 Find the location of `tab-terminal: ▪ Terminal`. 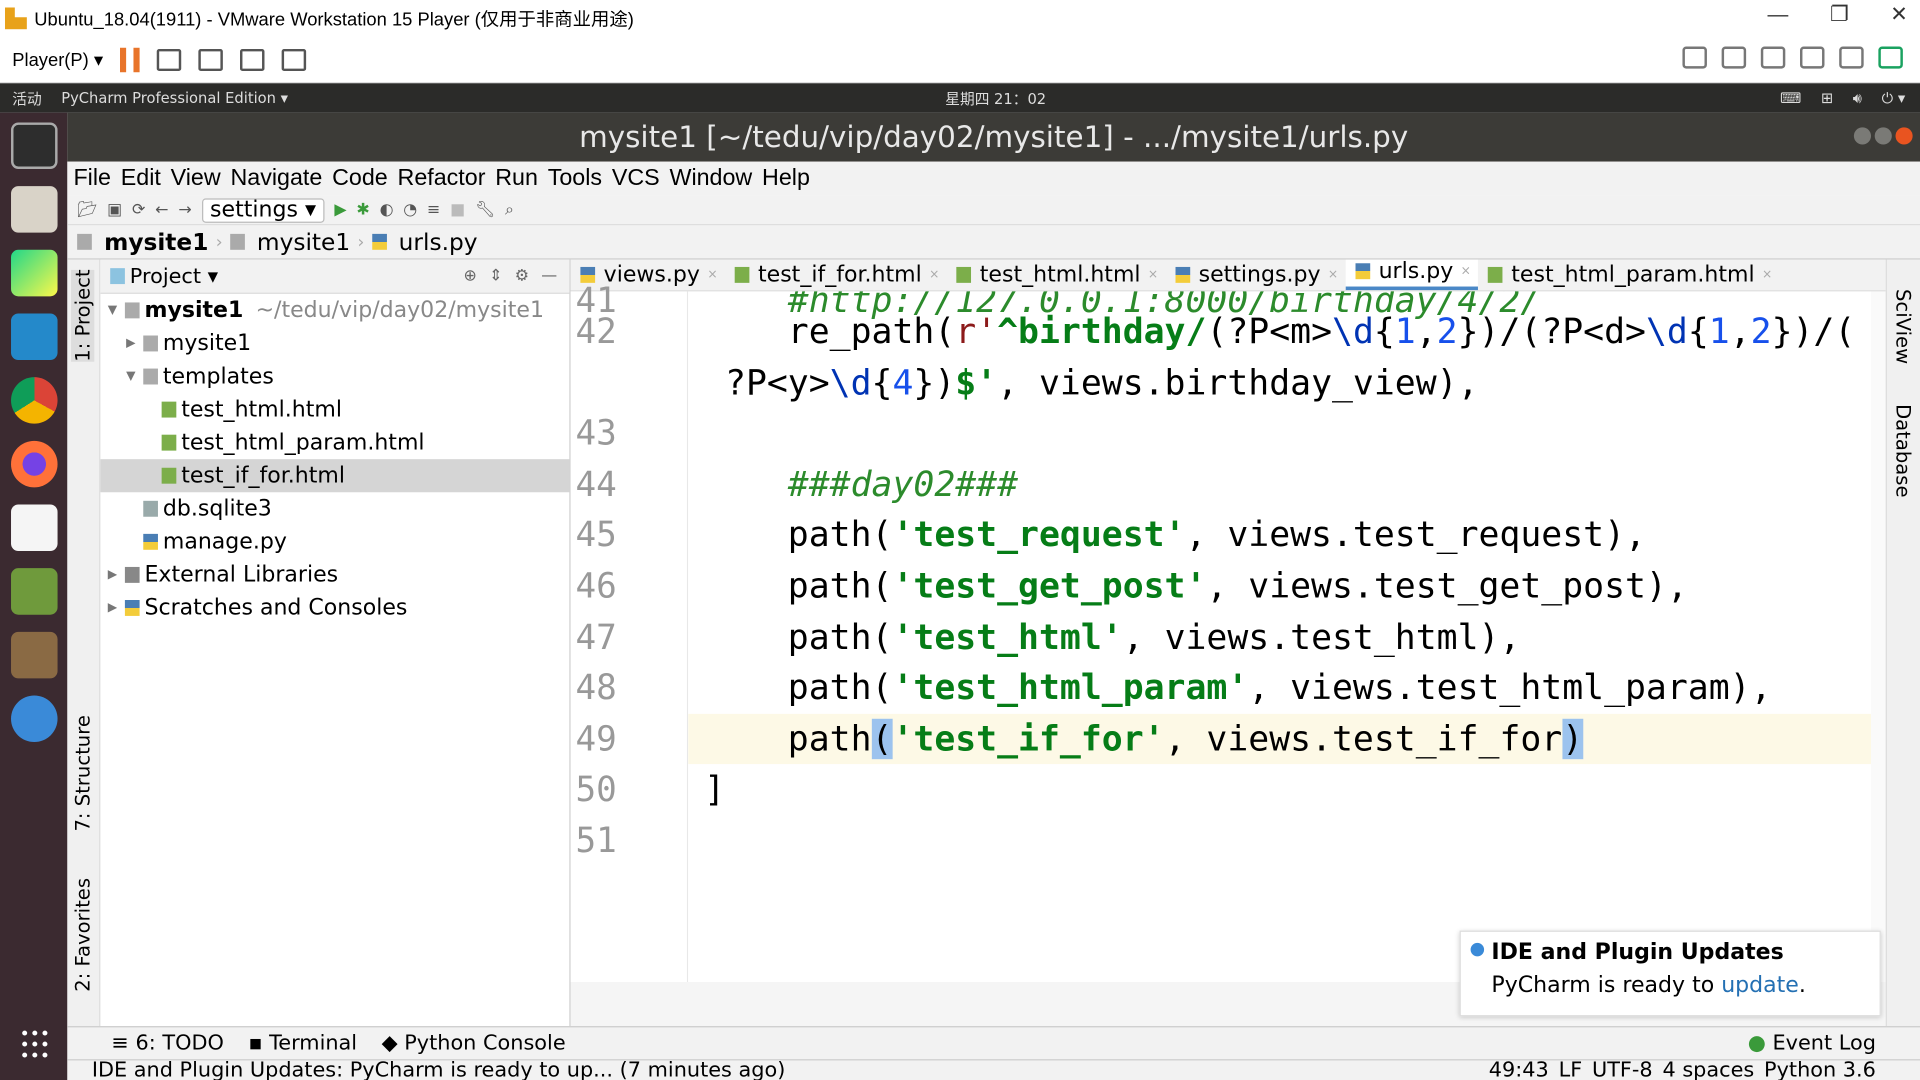

tab-terminal: ▪ Terminal is located at coordinates (302, 1043).